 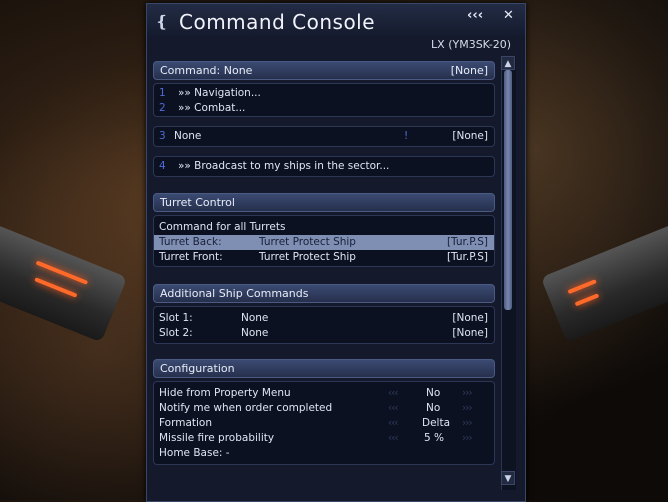 I want to click on config-hide-from-property-menu: Hide from Property Menu ‹‹‹ No ›››, so click(x=324, y=393).